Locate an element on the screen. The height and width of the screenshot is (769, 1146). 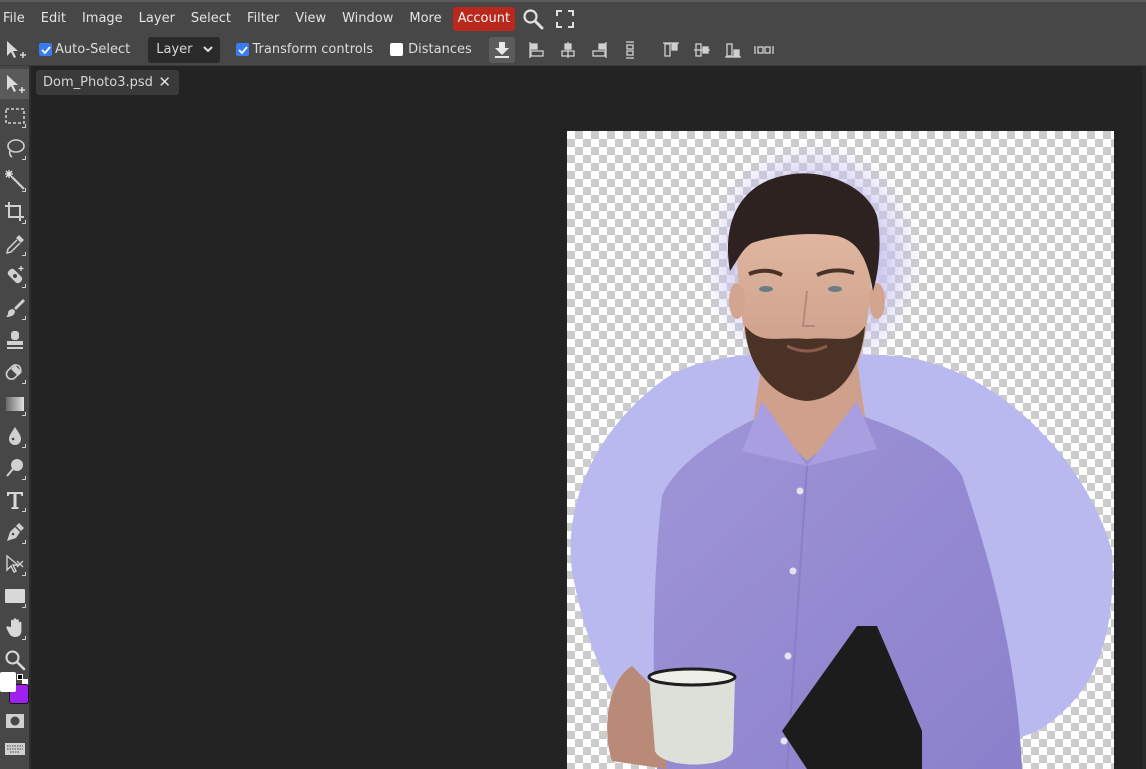
tool-move is located at coordinates (14, 84).